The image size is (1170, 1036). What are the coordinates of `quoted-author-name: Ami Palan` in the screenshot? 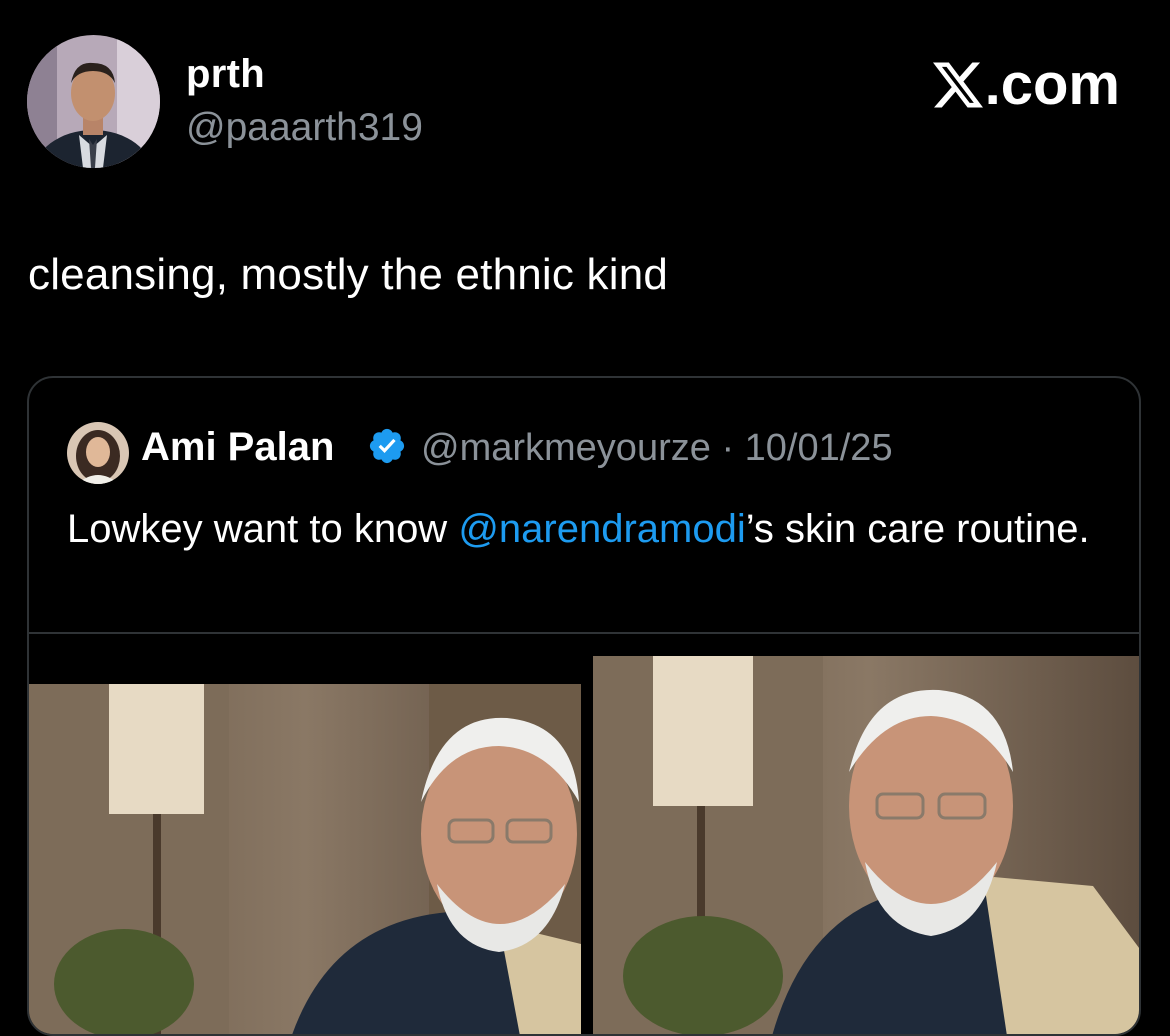 It's located at (237, 447).